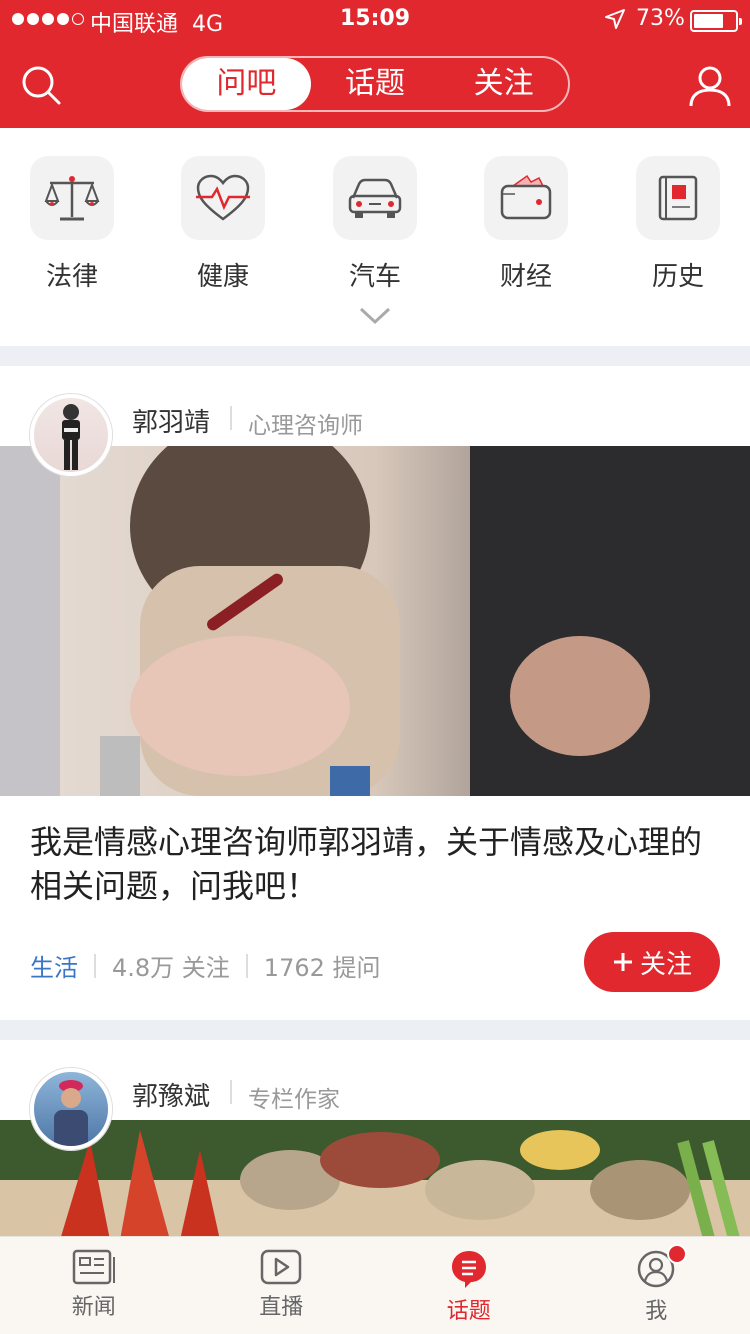 The image size is (750, 1334). Describe the element at coordinates (93, 1267) in the screenshot. I see `newspaper-icon` at that location.